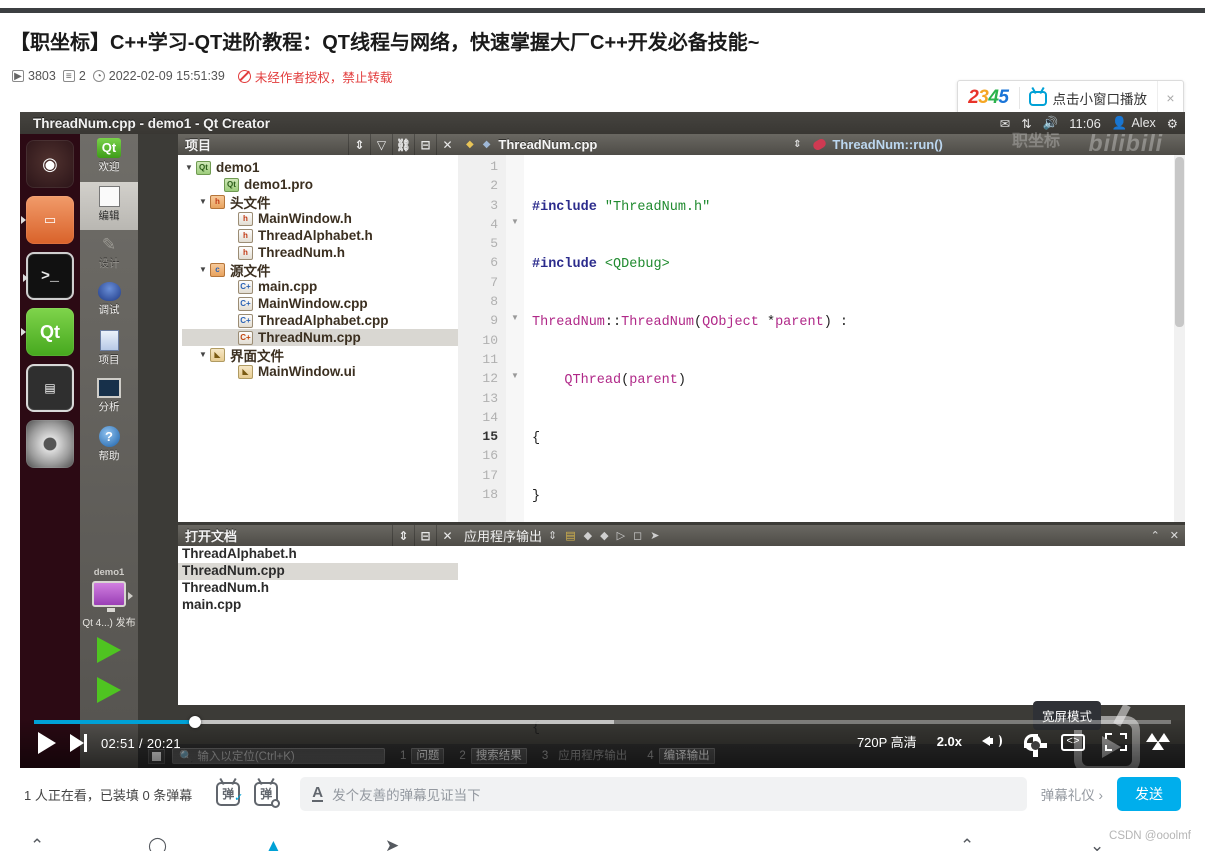  Describe the element at coordinates (37, 843) in the screenshot. I see `thumbs-up-icon: ⌃` at that location.